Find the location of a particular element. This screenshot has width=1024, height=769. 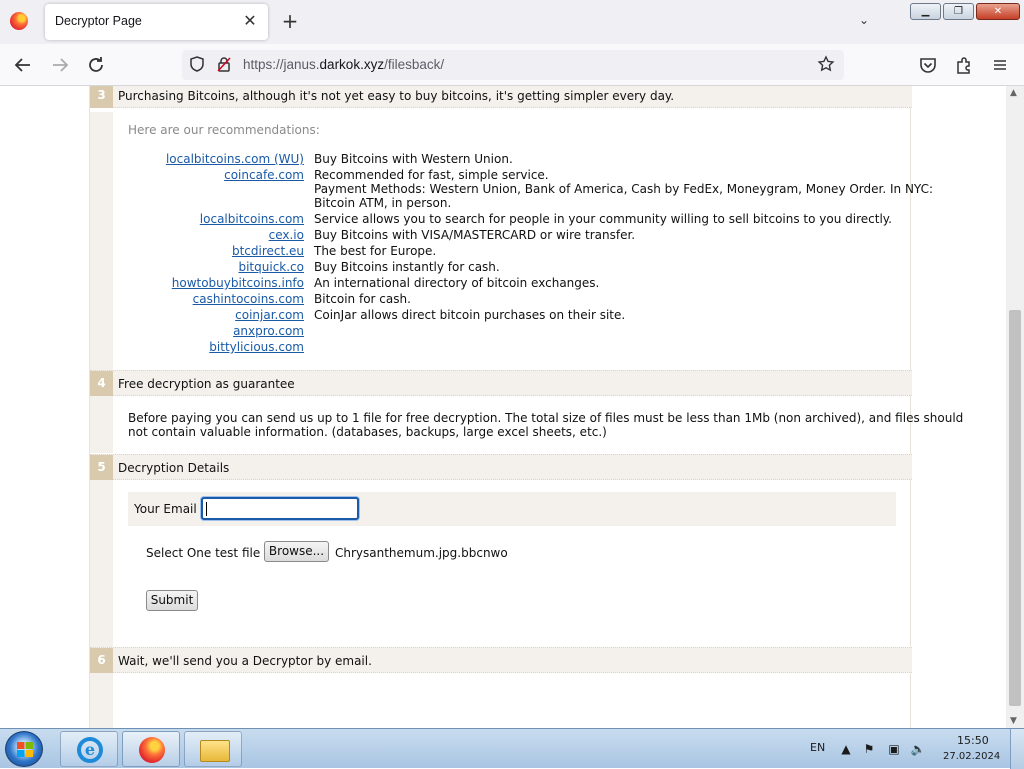

exchange-link: localbitcoins.com is located at coordinates (204, 219).